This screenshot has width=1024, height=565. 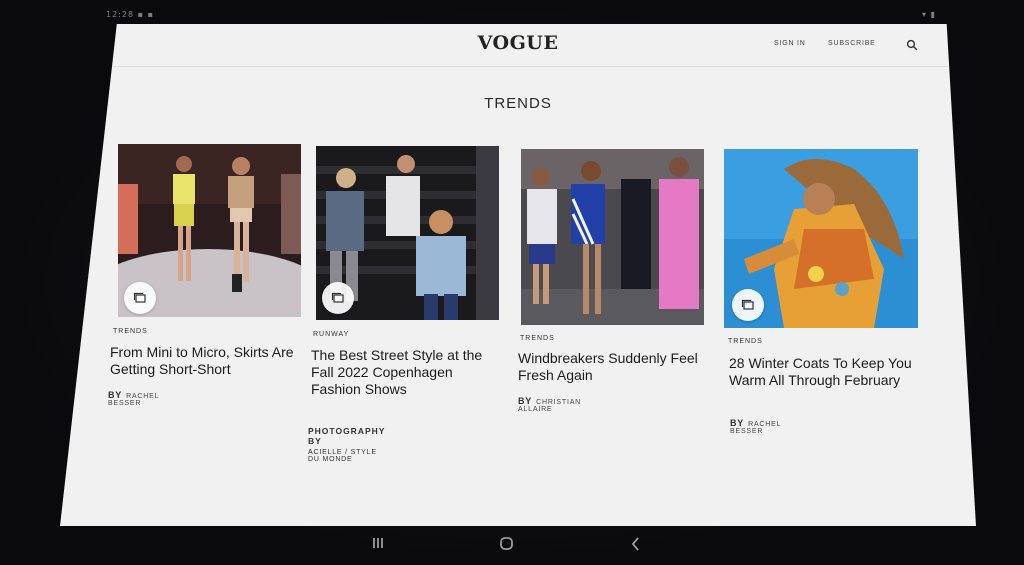 What do you see at coordinates (130, 14) in the screenshot?
I see `status-bar-left: 12:28 ▪ ▪` at bounding box center [130, 14].